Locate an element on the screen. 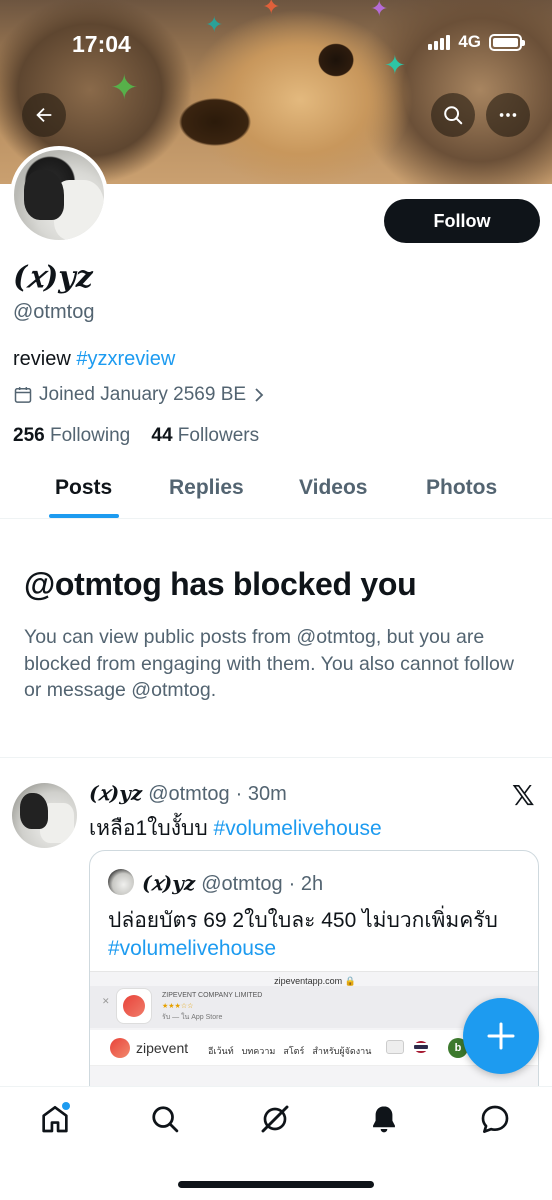 This screenshot has height=1200, width=552. tab-posts: Posts is located at coordinates (83, 488).